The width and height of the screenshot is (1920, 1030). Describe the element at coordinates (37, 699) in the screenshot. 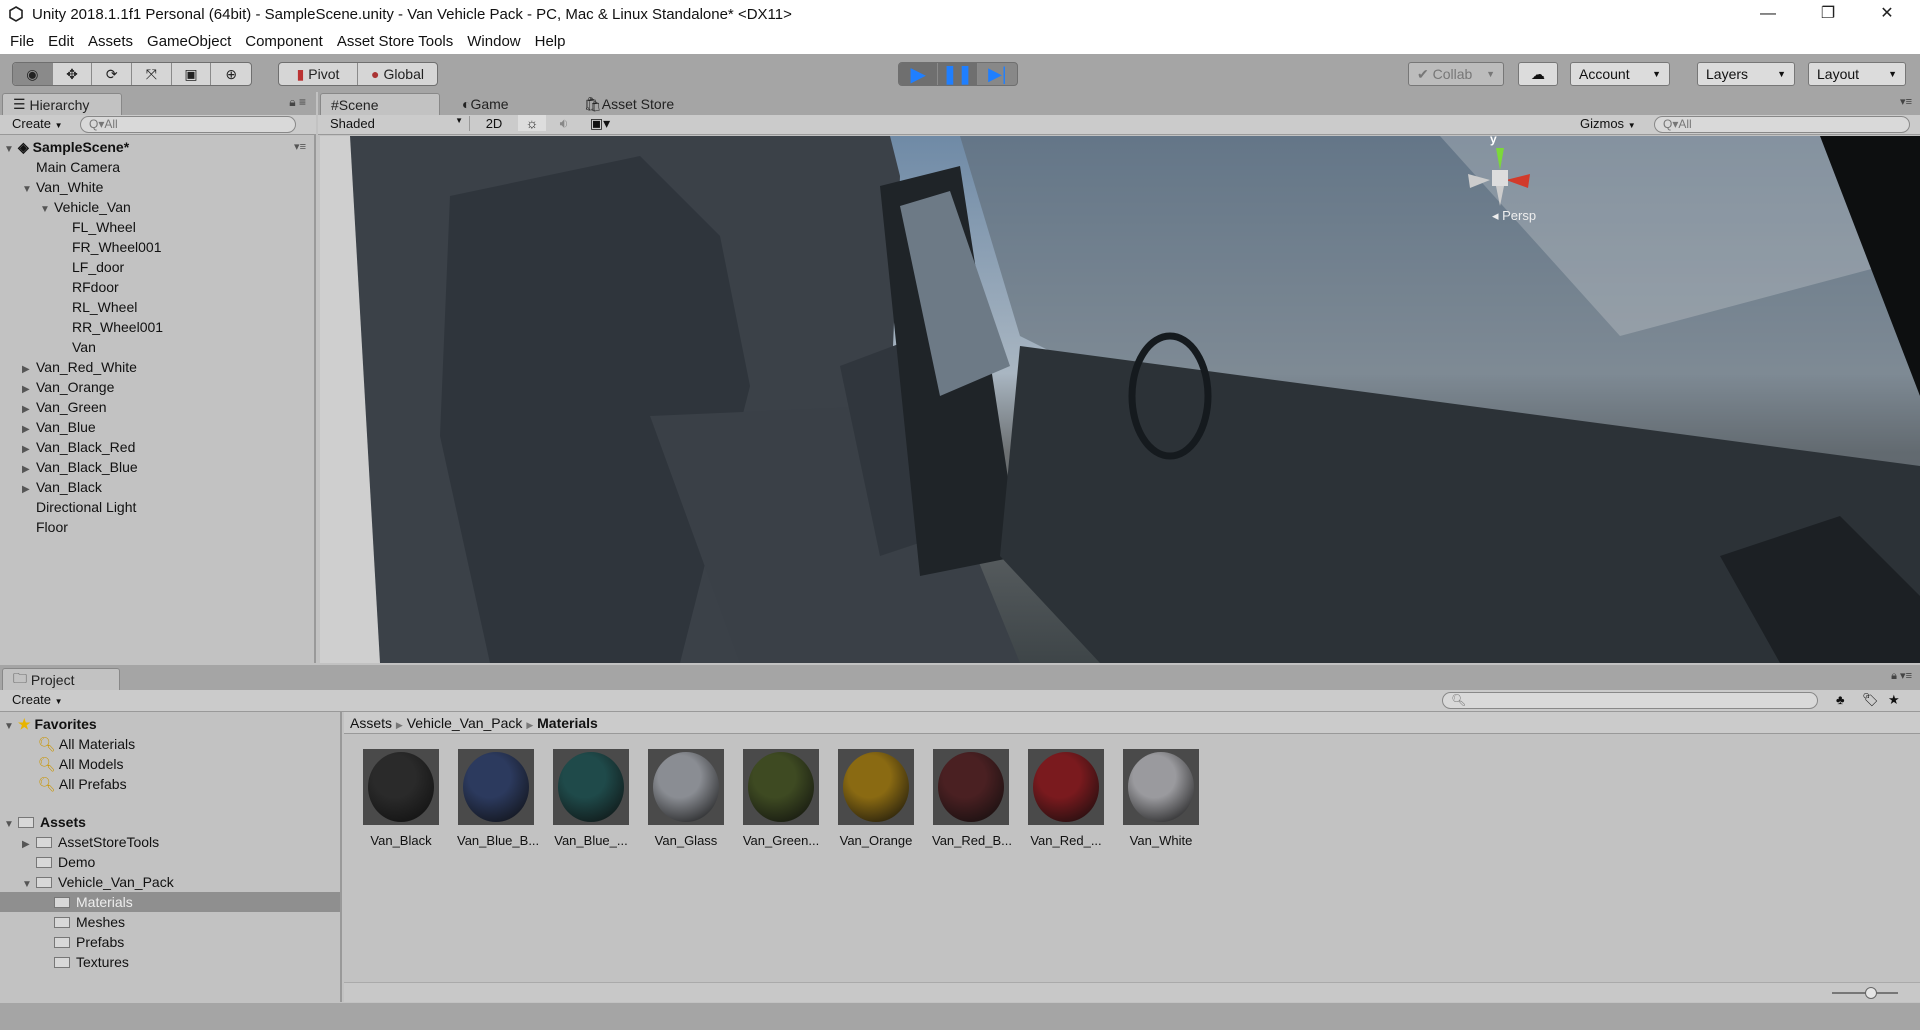

I see `project-create-button: Create ▼` at that location.